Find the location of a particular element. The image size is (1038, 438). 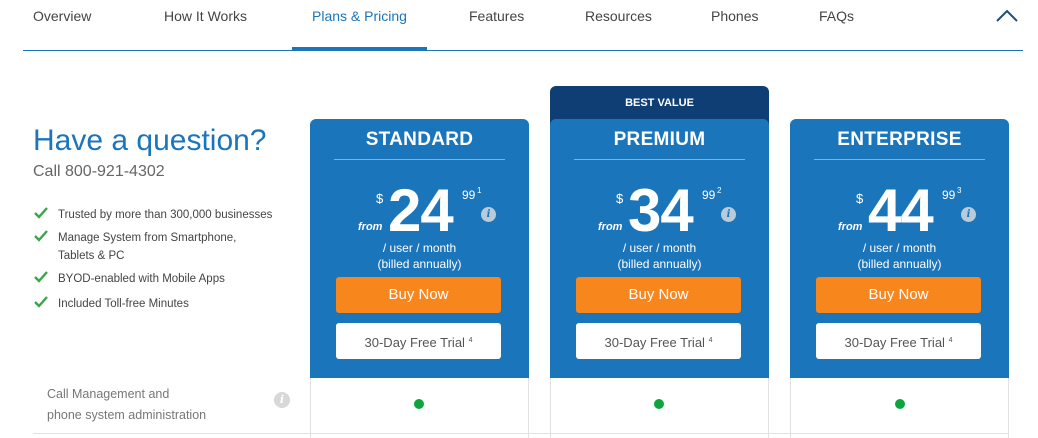

tab-how-it-works: How It Works is located at coordinates (205, 16).